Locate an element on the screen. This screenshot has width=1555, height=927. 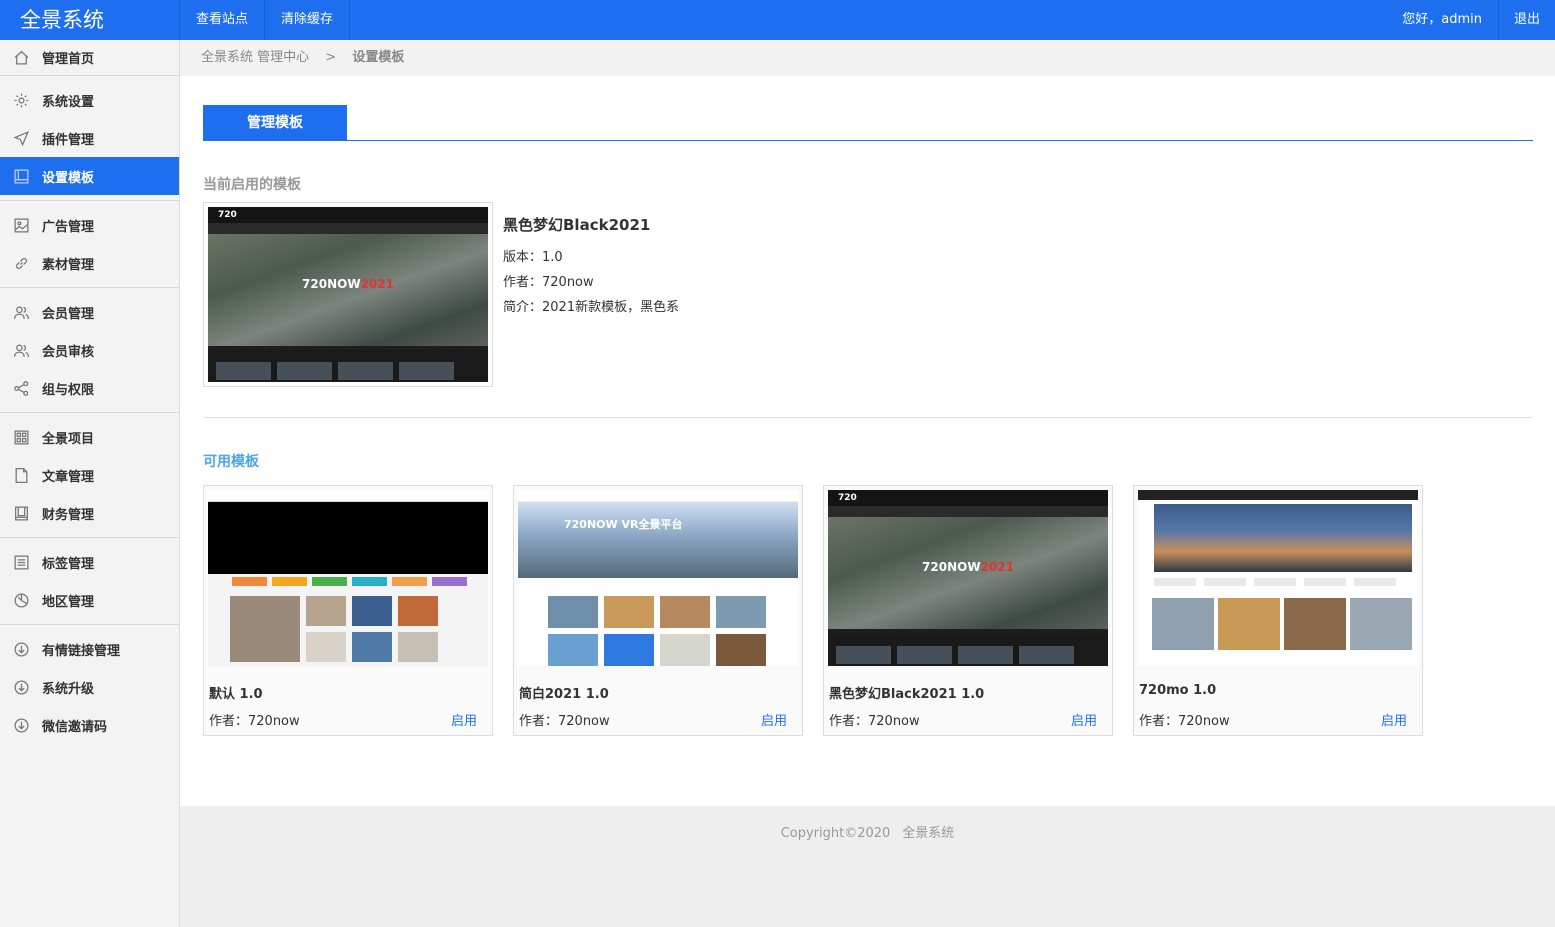
footer: Copyright©2020 全景系统 is located at coordinates (867, 866).